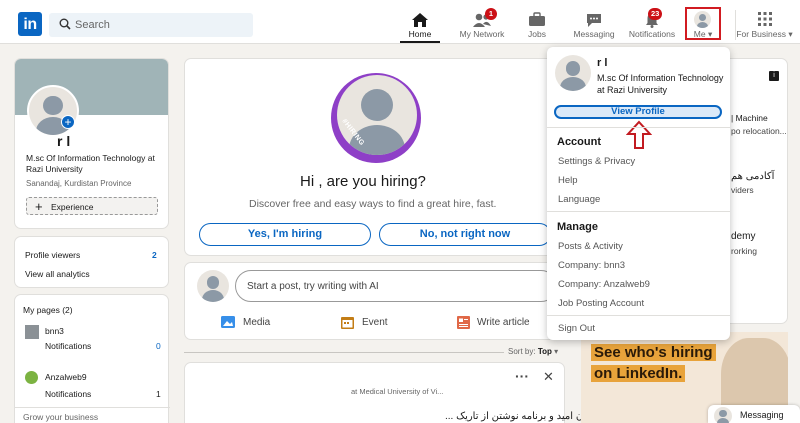 This screenshot has height=423, width=800. I want to click on close-icon: ✕, so click(548, 377).